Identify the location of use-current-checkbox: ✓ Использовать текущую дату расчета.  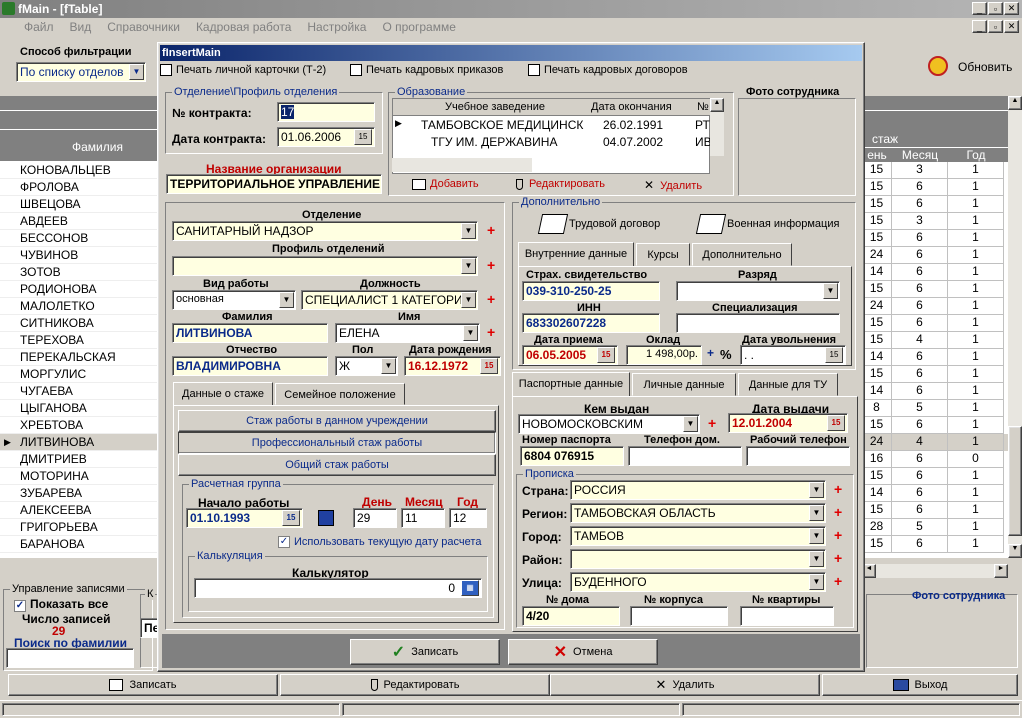
(379, 542).